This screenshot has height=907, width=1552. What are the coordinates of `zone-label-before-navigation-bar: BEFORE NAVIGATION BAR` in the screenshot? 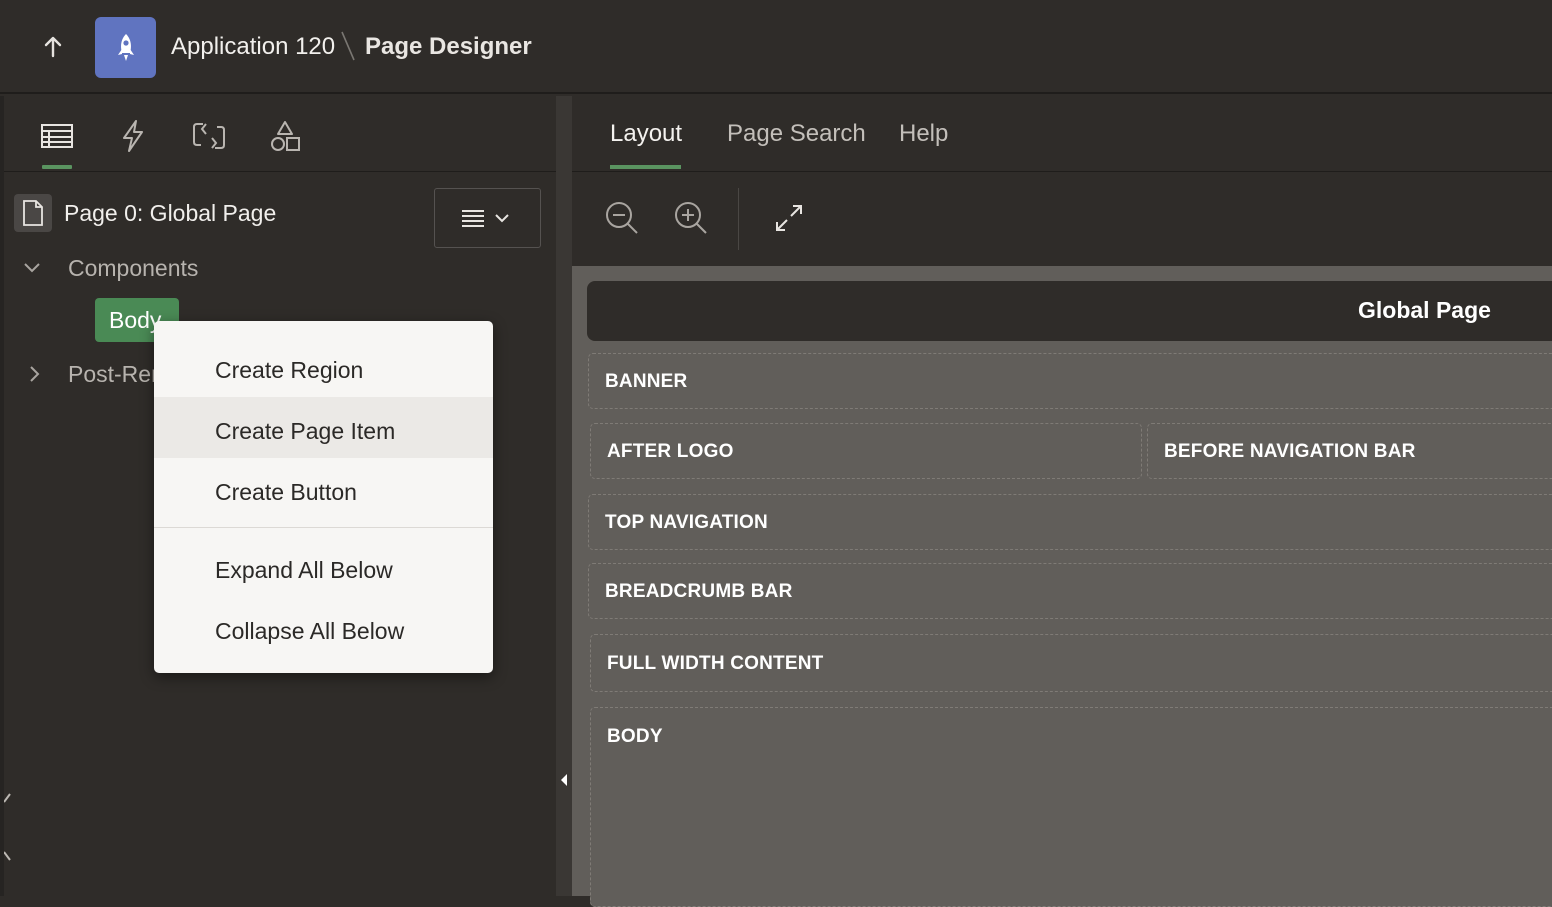 It's located at (1290, 451).